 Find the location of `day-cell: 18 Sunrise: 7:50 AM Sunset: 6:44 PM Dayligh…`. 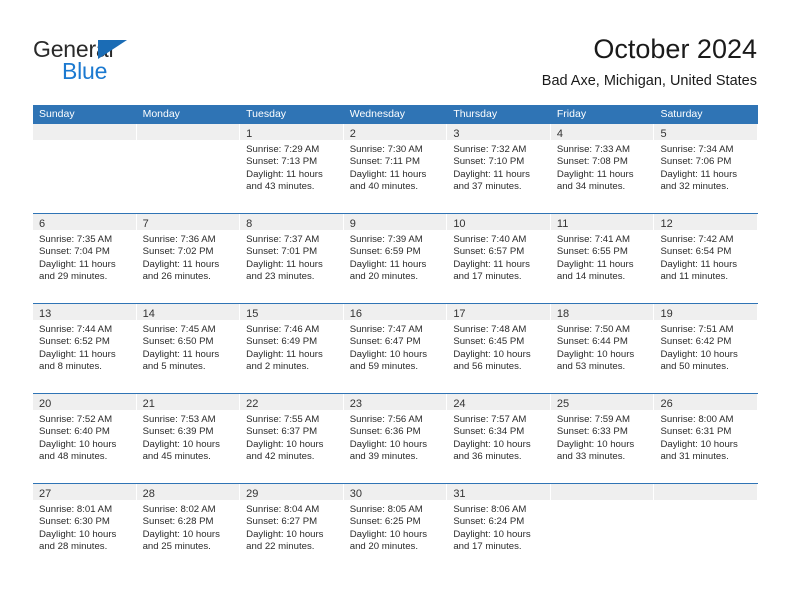

day-cell: 18 Sunrise: 7:50 AM Sunset: 6:44 PM Dayligh… is located at coordinates (602, 348).